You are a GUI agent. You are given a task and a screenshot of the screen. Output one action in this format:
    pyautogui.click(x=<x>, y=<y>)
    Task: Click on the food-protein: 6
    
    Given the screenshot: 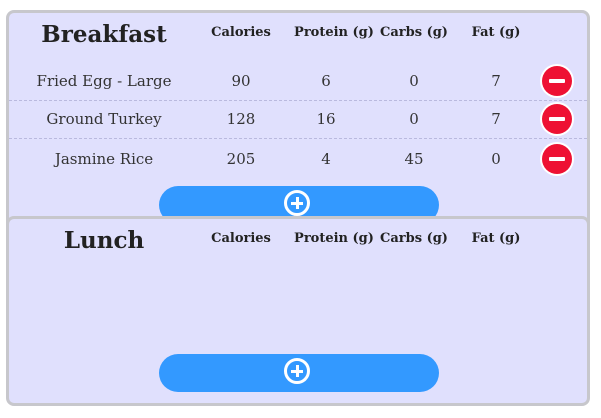 What is the action you would take?
    pyautogui.click(x=326, y=81)
    